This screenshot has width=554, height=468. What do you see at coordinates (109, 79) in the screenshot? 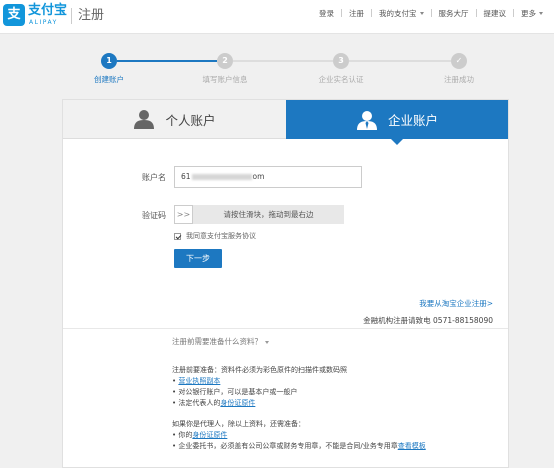
I see `step-1-label: 创建账户` at bounding box center [109, 79].